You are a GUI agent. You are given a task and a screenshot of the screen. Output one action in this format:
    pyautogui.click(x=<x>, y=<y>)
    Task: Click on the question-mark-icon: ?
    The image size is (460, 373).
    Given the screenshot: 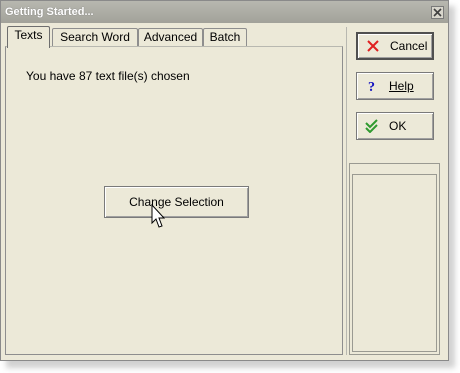 What is the action you would take?
    pyautogui.click(x=372, y=86)
    